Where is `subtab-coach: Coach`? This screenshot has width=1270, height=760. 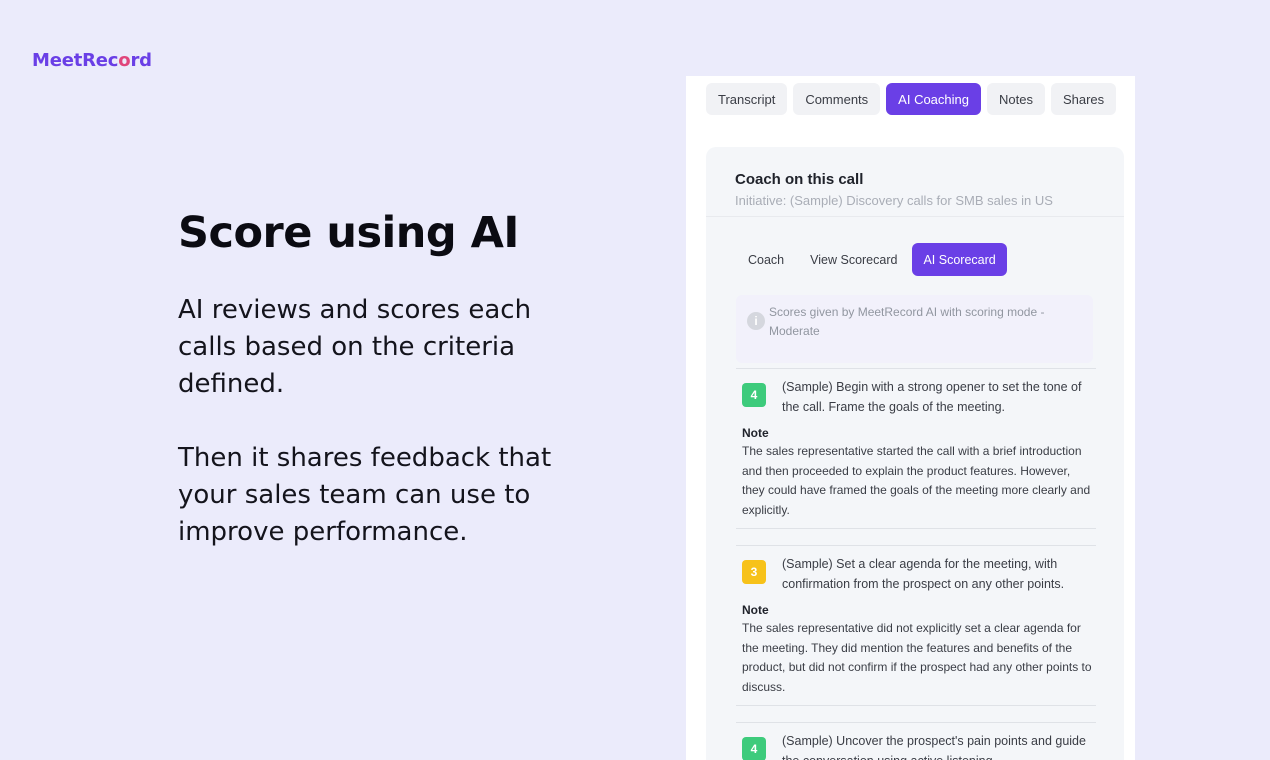
subtab-coach: Coach is located at coordinates (766, 259).